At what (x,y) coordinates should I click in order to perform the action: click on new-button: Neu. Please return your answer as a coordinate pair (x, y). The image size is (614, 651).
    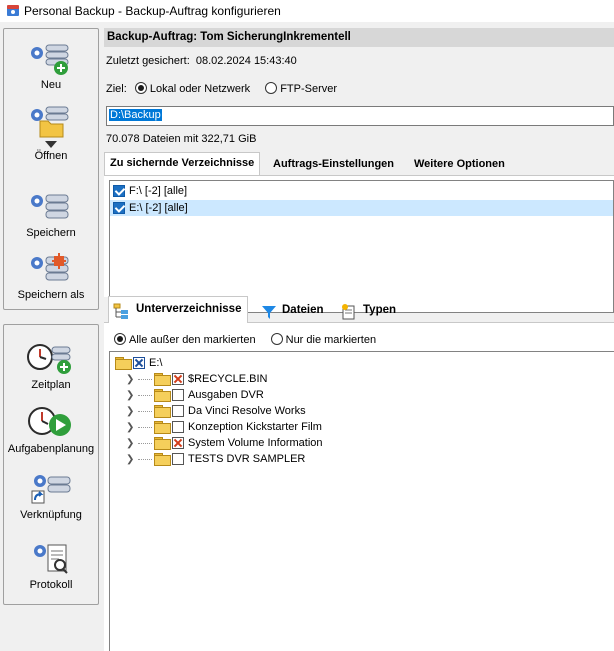
    Looking at the image, I should click on (51, 66).